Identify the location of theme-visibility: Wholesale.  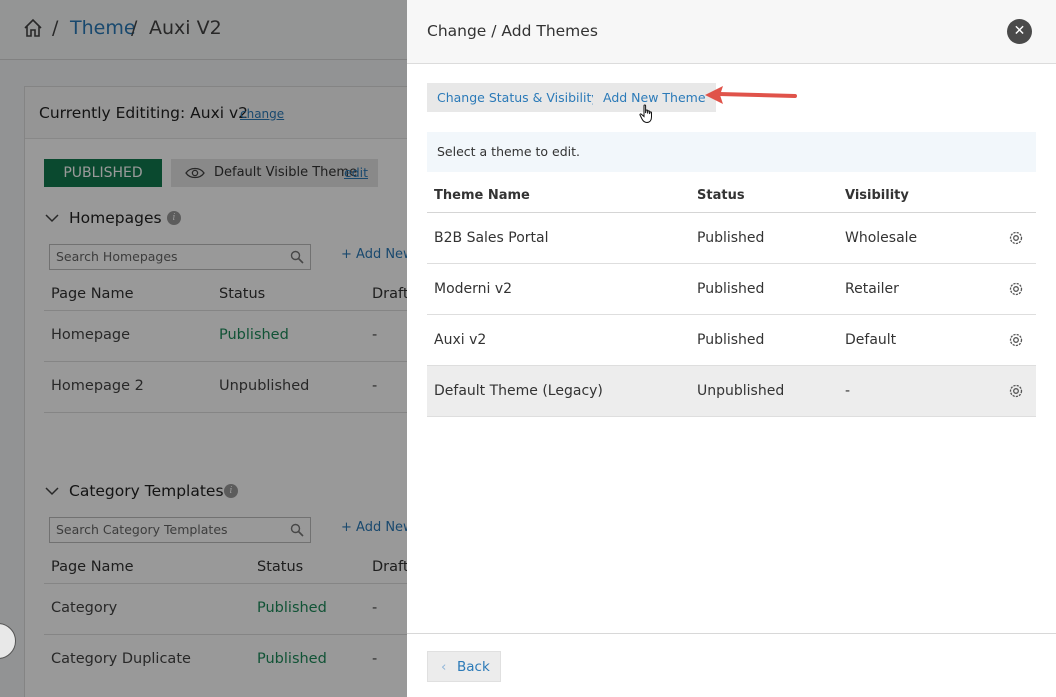
(881, 238).